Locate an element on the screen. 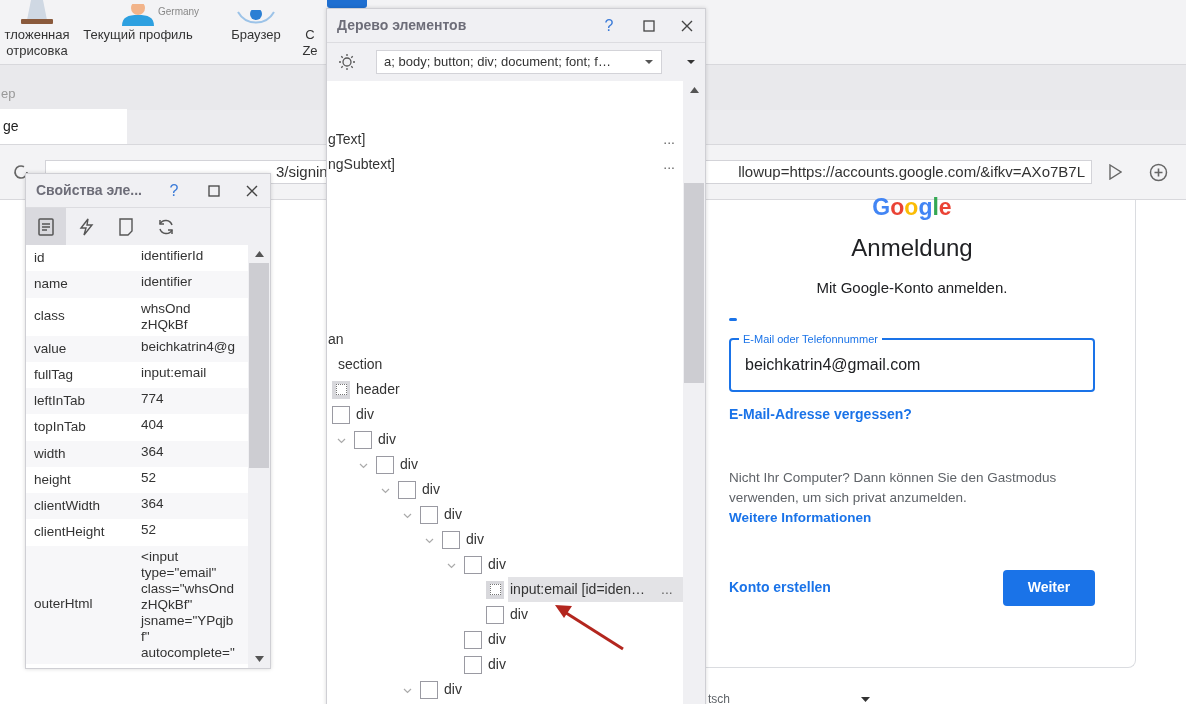  property-value: identifierId is located at coordinates (172, 256).